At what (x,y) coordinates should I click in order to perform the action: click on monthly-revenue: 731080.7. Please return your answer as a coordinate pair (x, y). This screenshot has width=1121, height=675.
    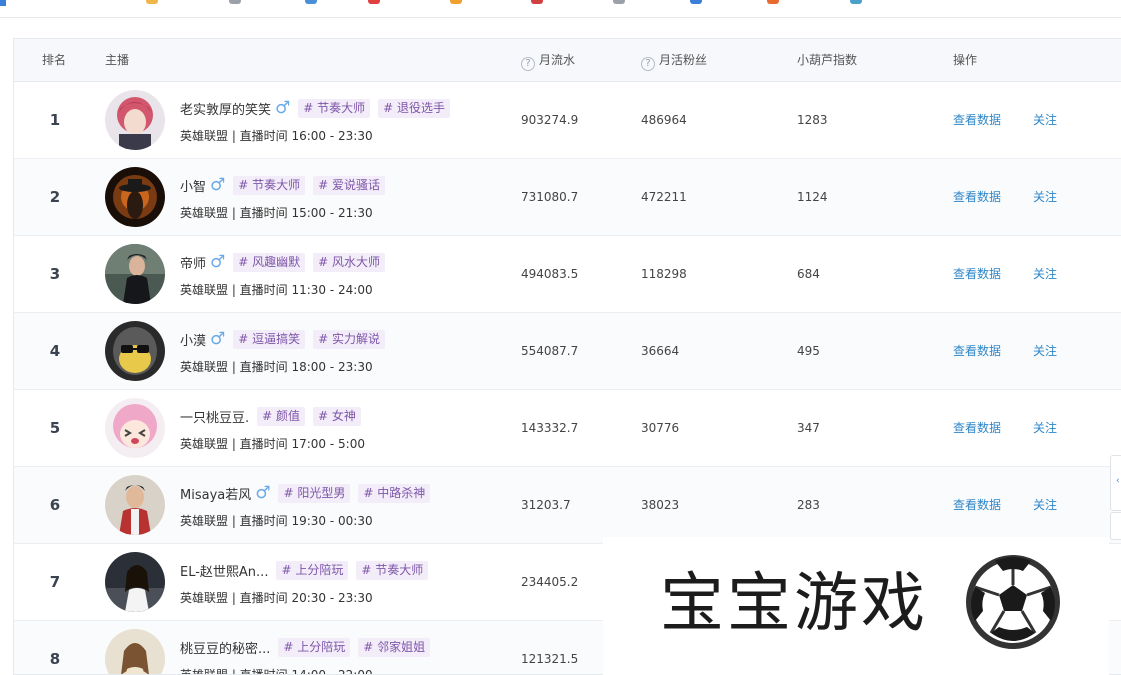
    Looking at the image, I should click on (550, 197).